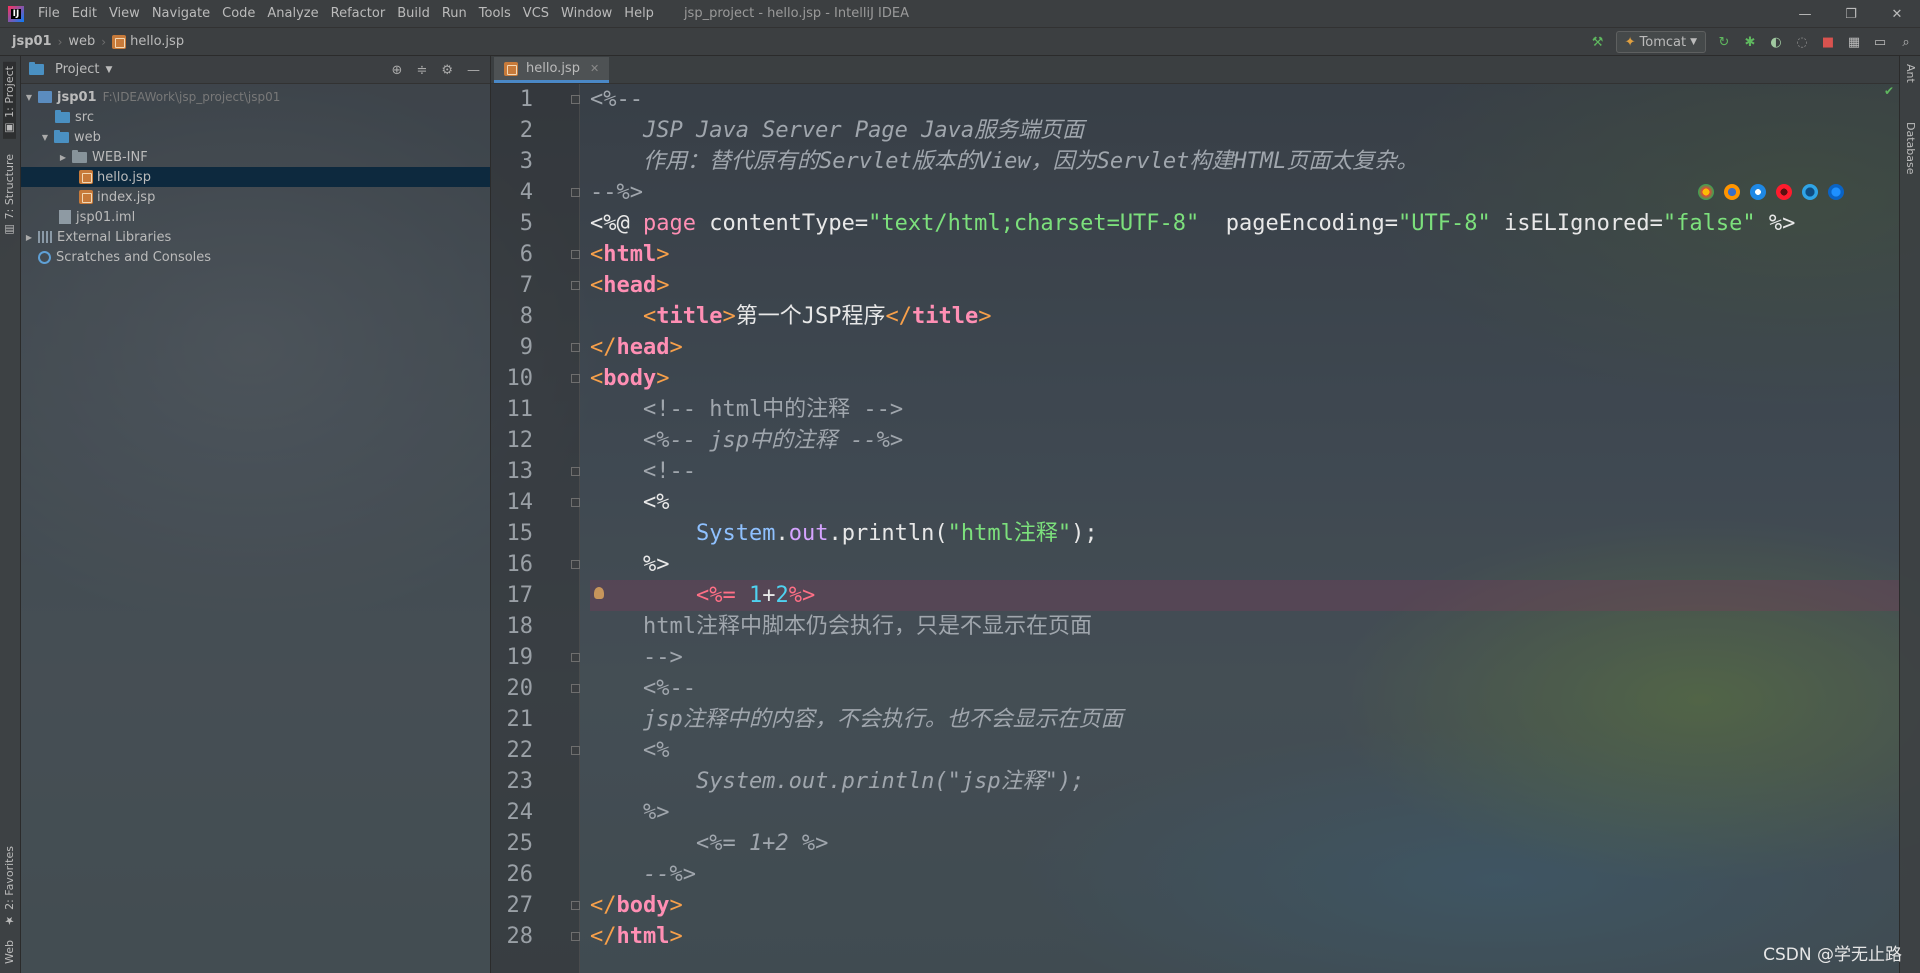  Describe the element at coordinates (413, 14) in the screenshot. I see `menu-build: Build` at that location.